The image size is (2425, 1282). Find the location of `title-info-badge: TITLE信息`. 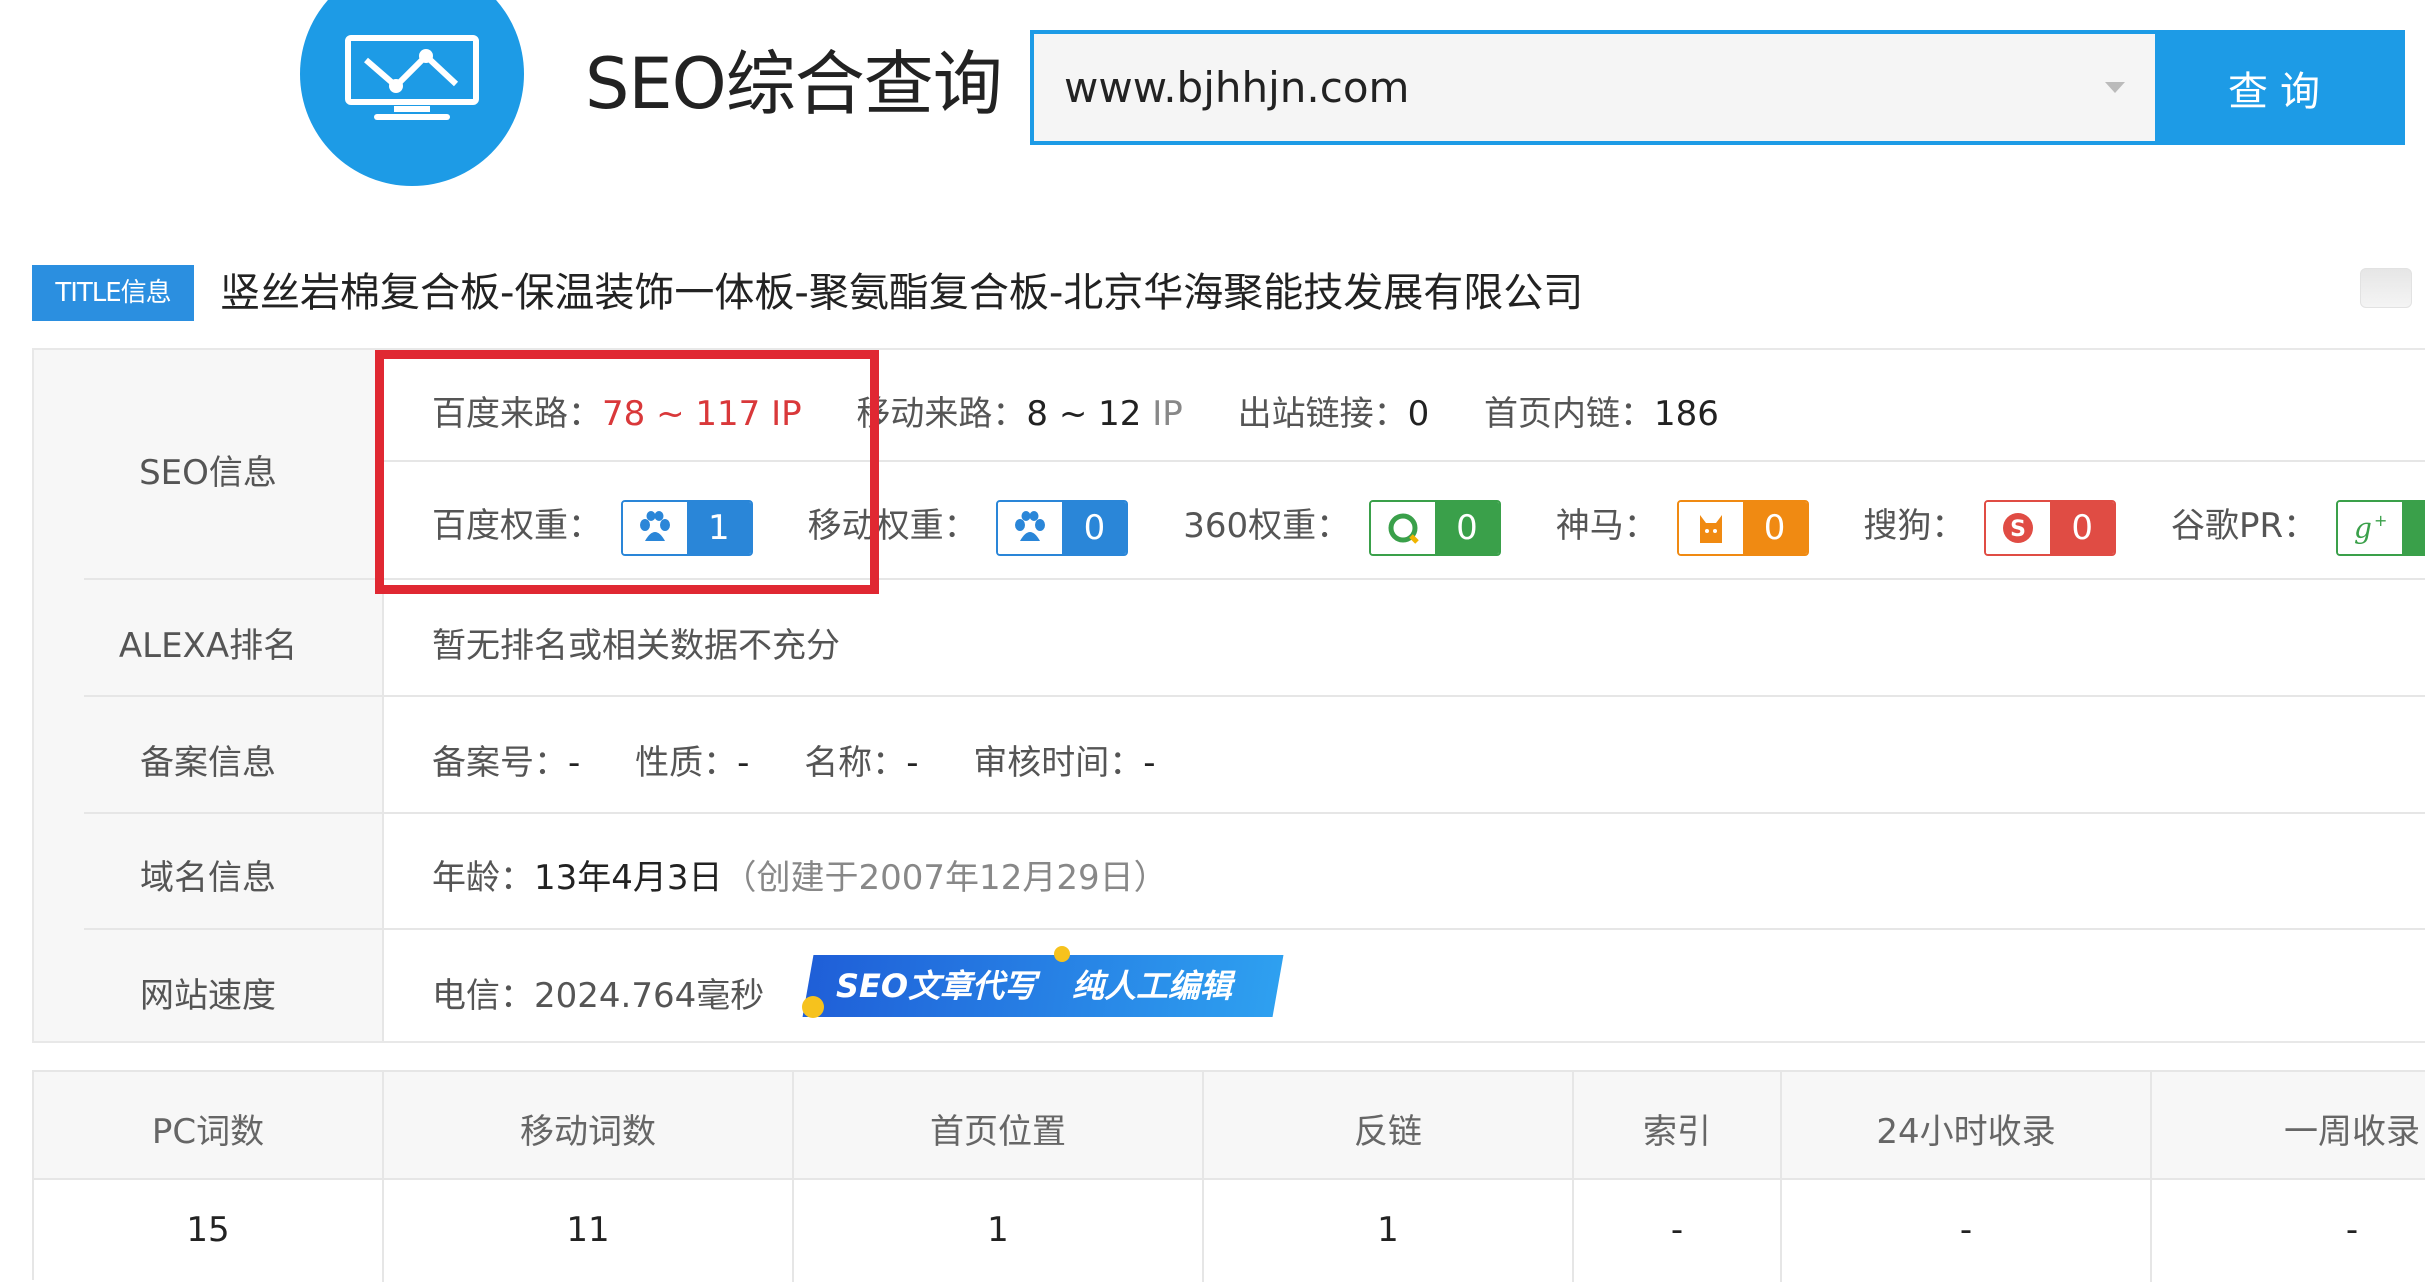

title-info-badge: TITLE信息 is located at coordinates (113, 293).